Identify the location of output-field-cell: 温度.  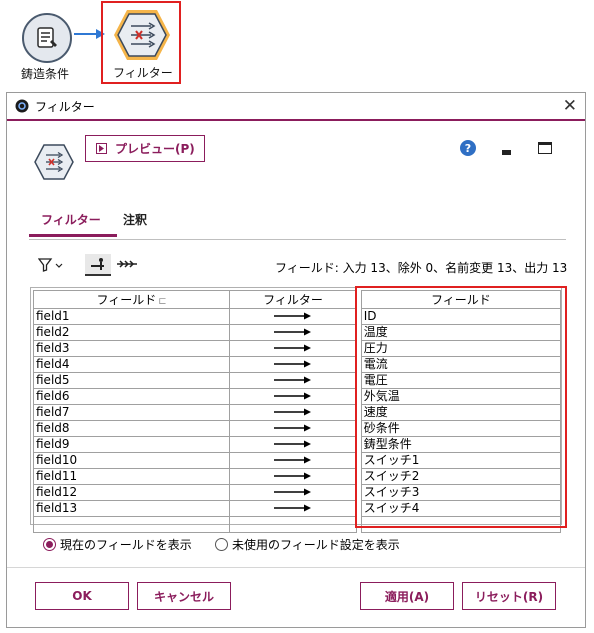
(461, 332).